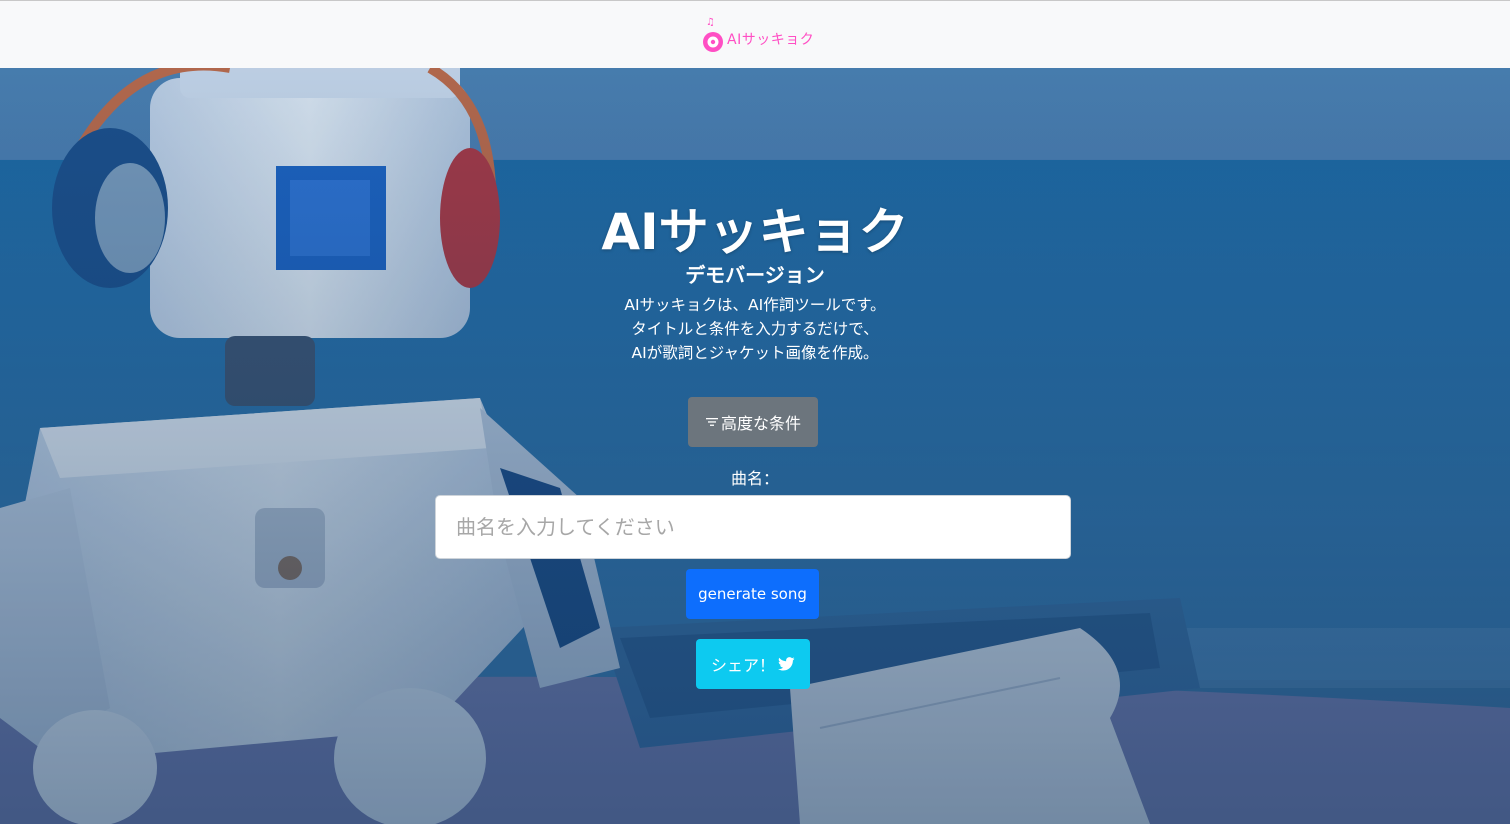  What do you see at coordinates (755, 232) in the screenshot?
I see `page-title: AIサッキョク` at bounding box center [755, 232].